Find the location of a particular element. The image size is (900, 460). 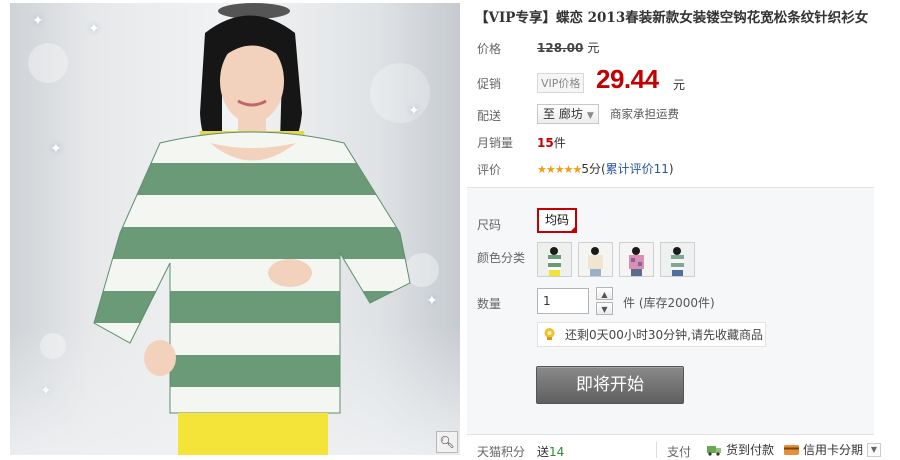

promo-price-unit: 元 is located at coordinates (679, 85).